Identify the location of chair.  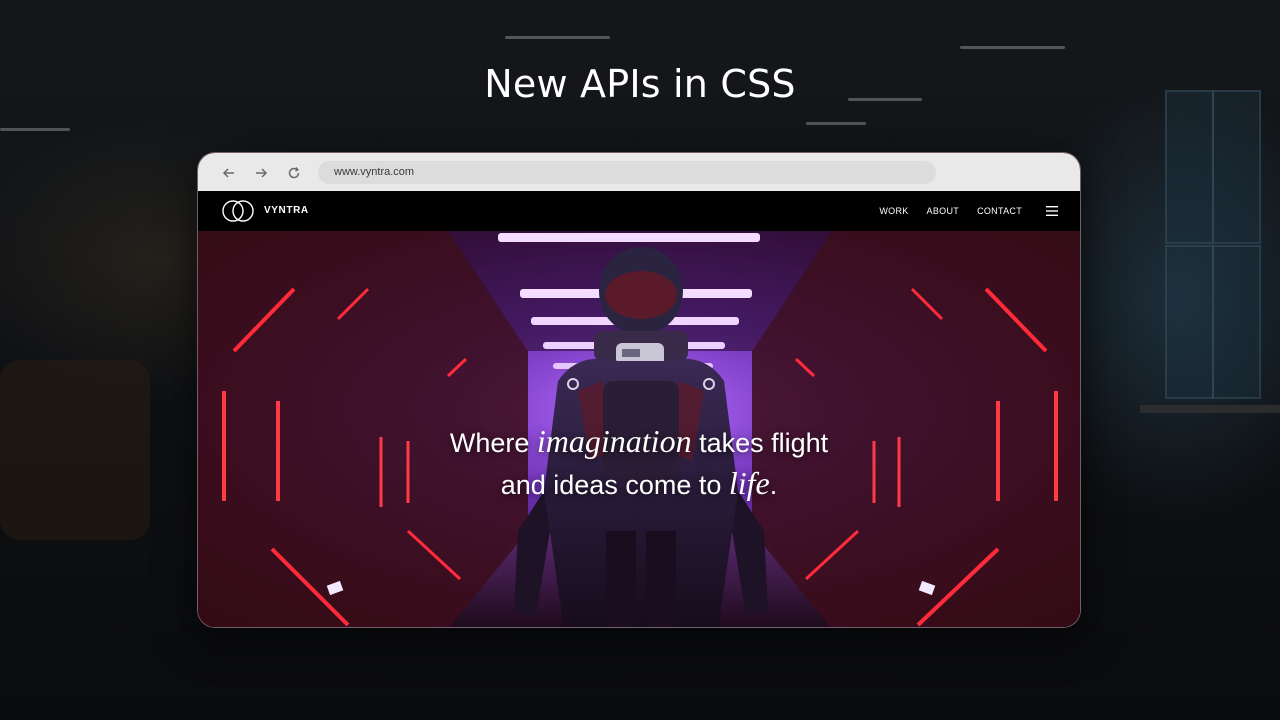
(75, 450).